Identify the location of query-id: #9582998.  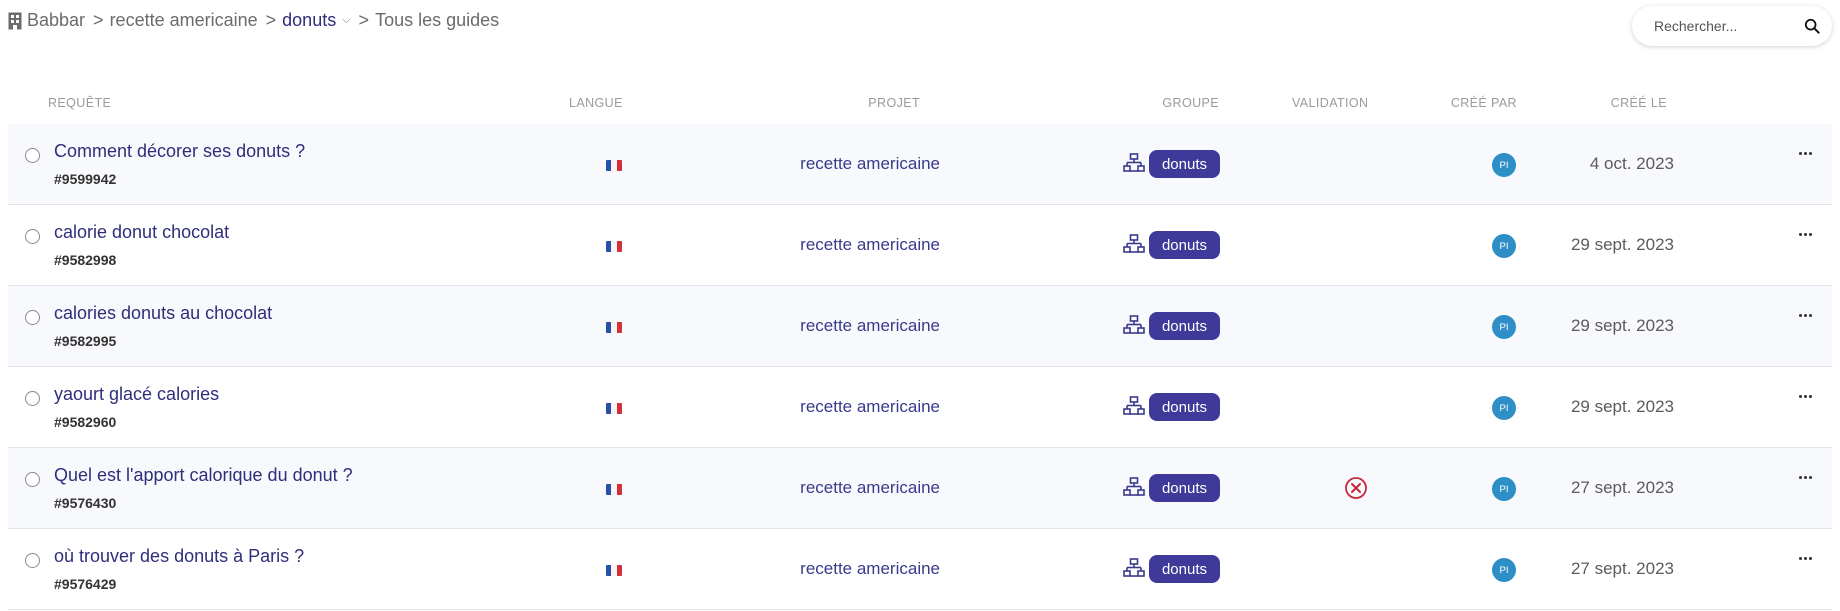
(85, 260).